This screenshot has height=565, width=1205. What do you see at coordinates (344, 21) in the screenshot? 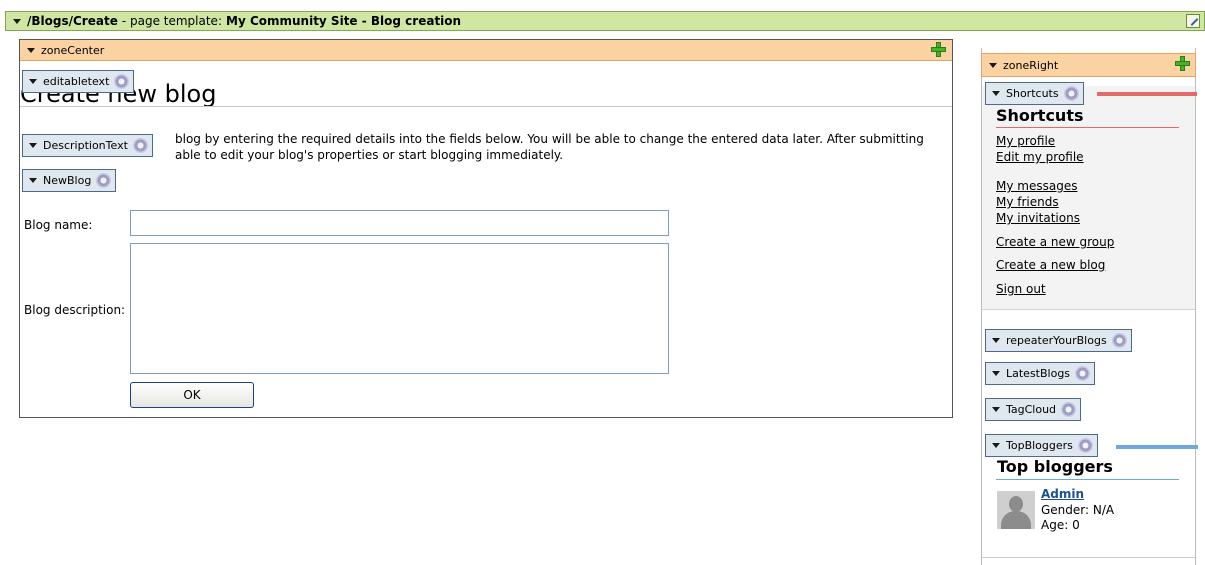
I see `page-template-name: My Community Site - Blog creation` at bounding box center [344, 21].